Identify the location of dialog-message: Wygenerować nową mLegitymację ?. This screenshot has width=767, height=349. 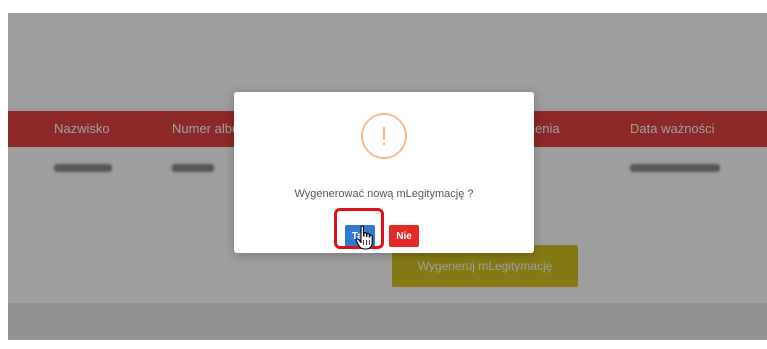
(384, 194).